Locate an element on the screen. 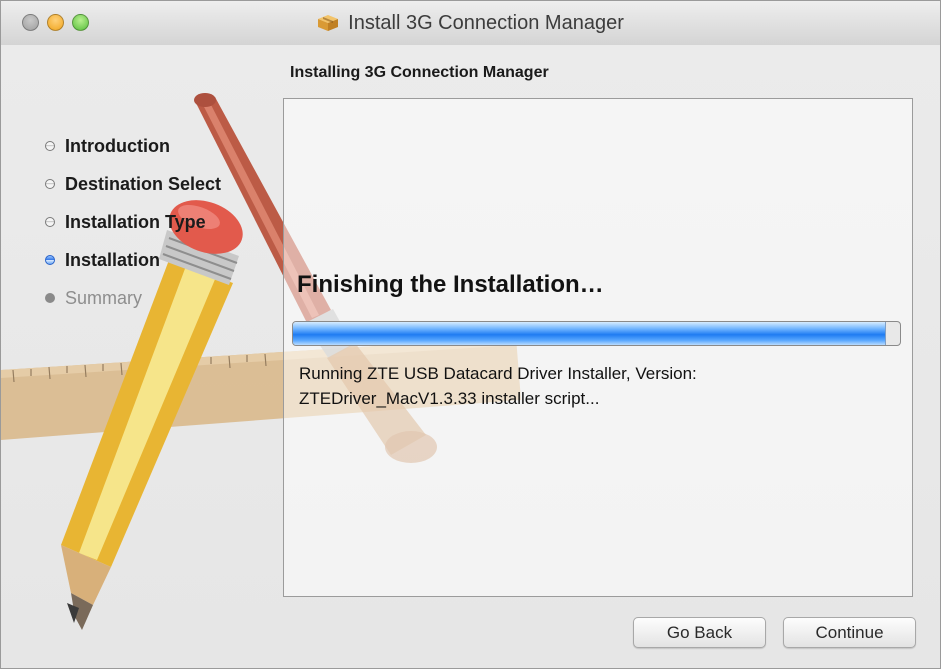 The height and width of the screenshot is (669, 941). installation-progress-bar is located at coordinates (596, 333).